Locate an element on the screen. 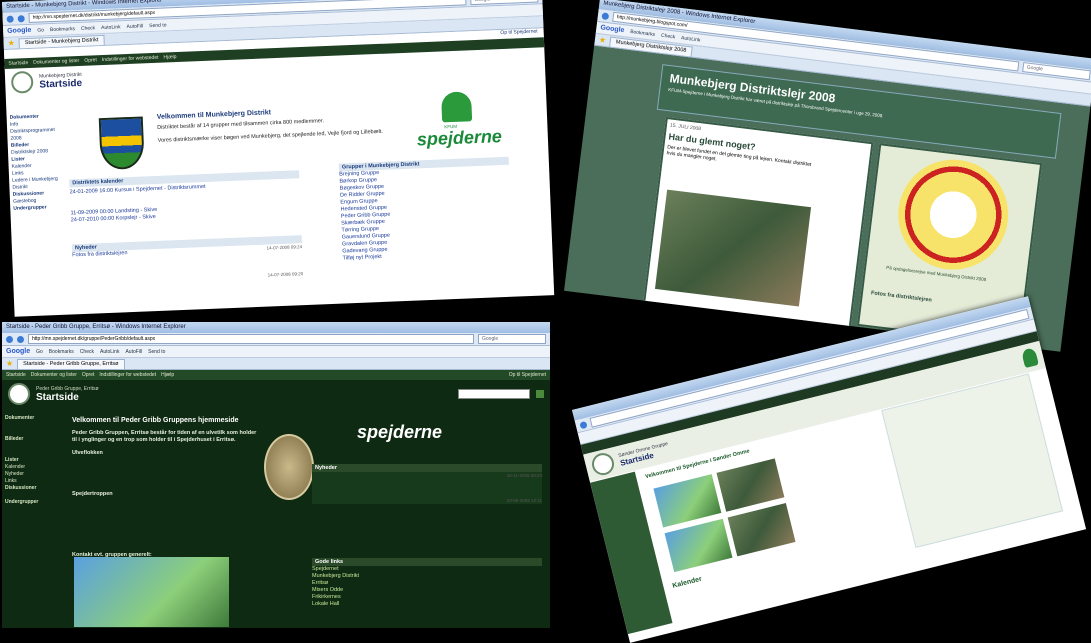  kfum-logo: KFUM spejderne is located at coordinates (457, 122).